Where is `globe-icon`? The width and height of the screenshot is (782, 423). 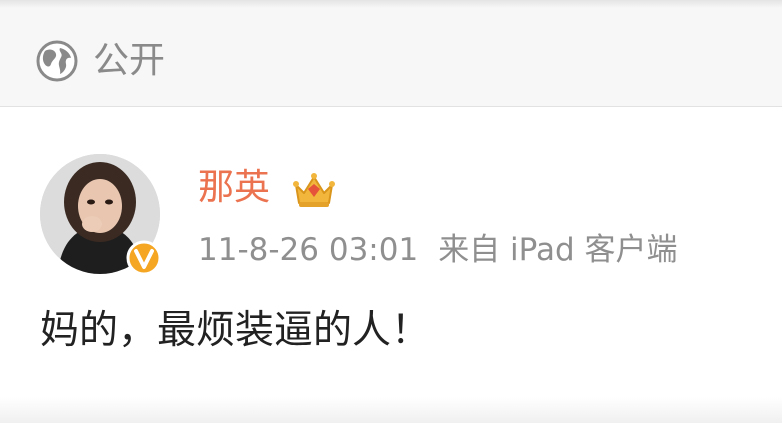
globe-icon is located at coordinates (57, 61).